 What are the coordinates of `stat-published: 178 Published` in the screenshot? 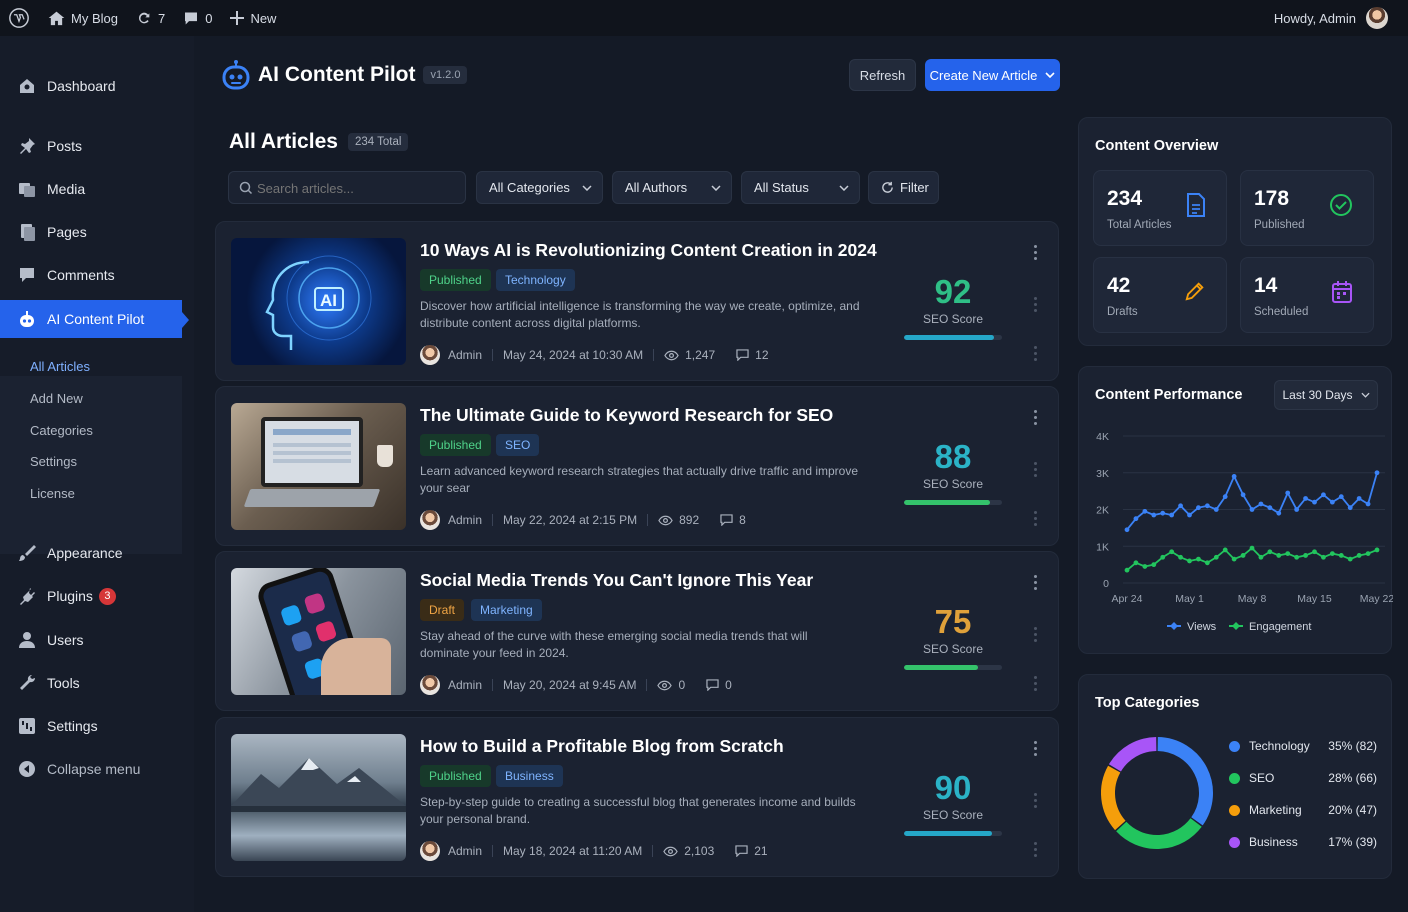 It's located at (1307, 208).